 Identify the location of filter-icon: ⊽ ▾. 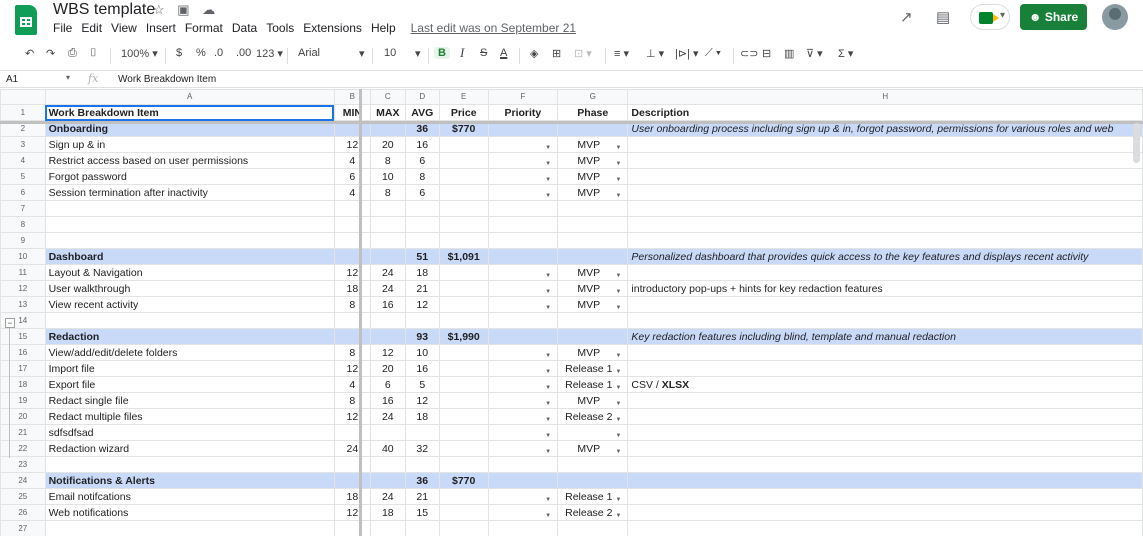
(814, 53).